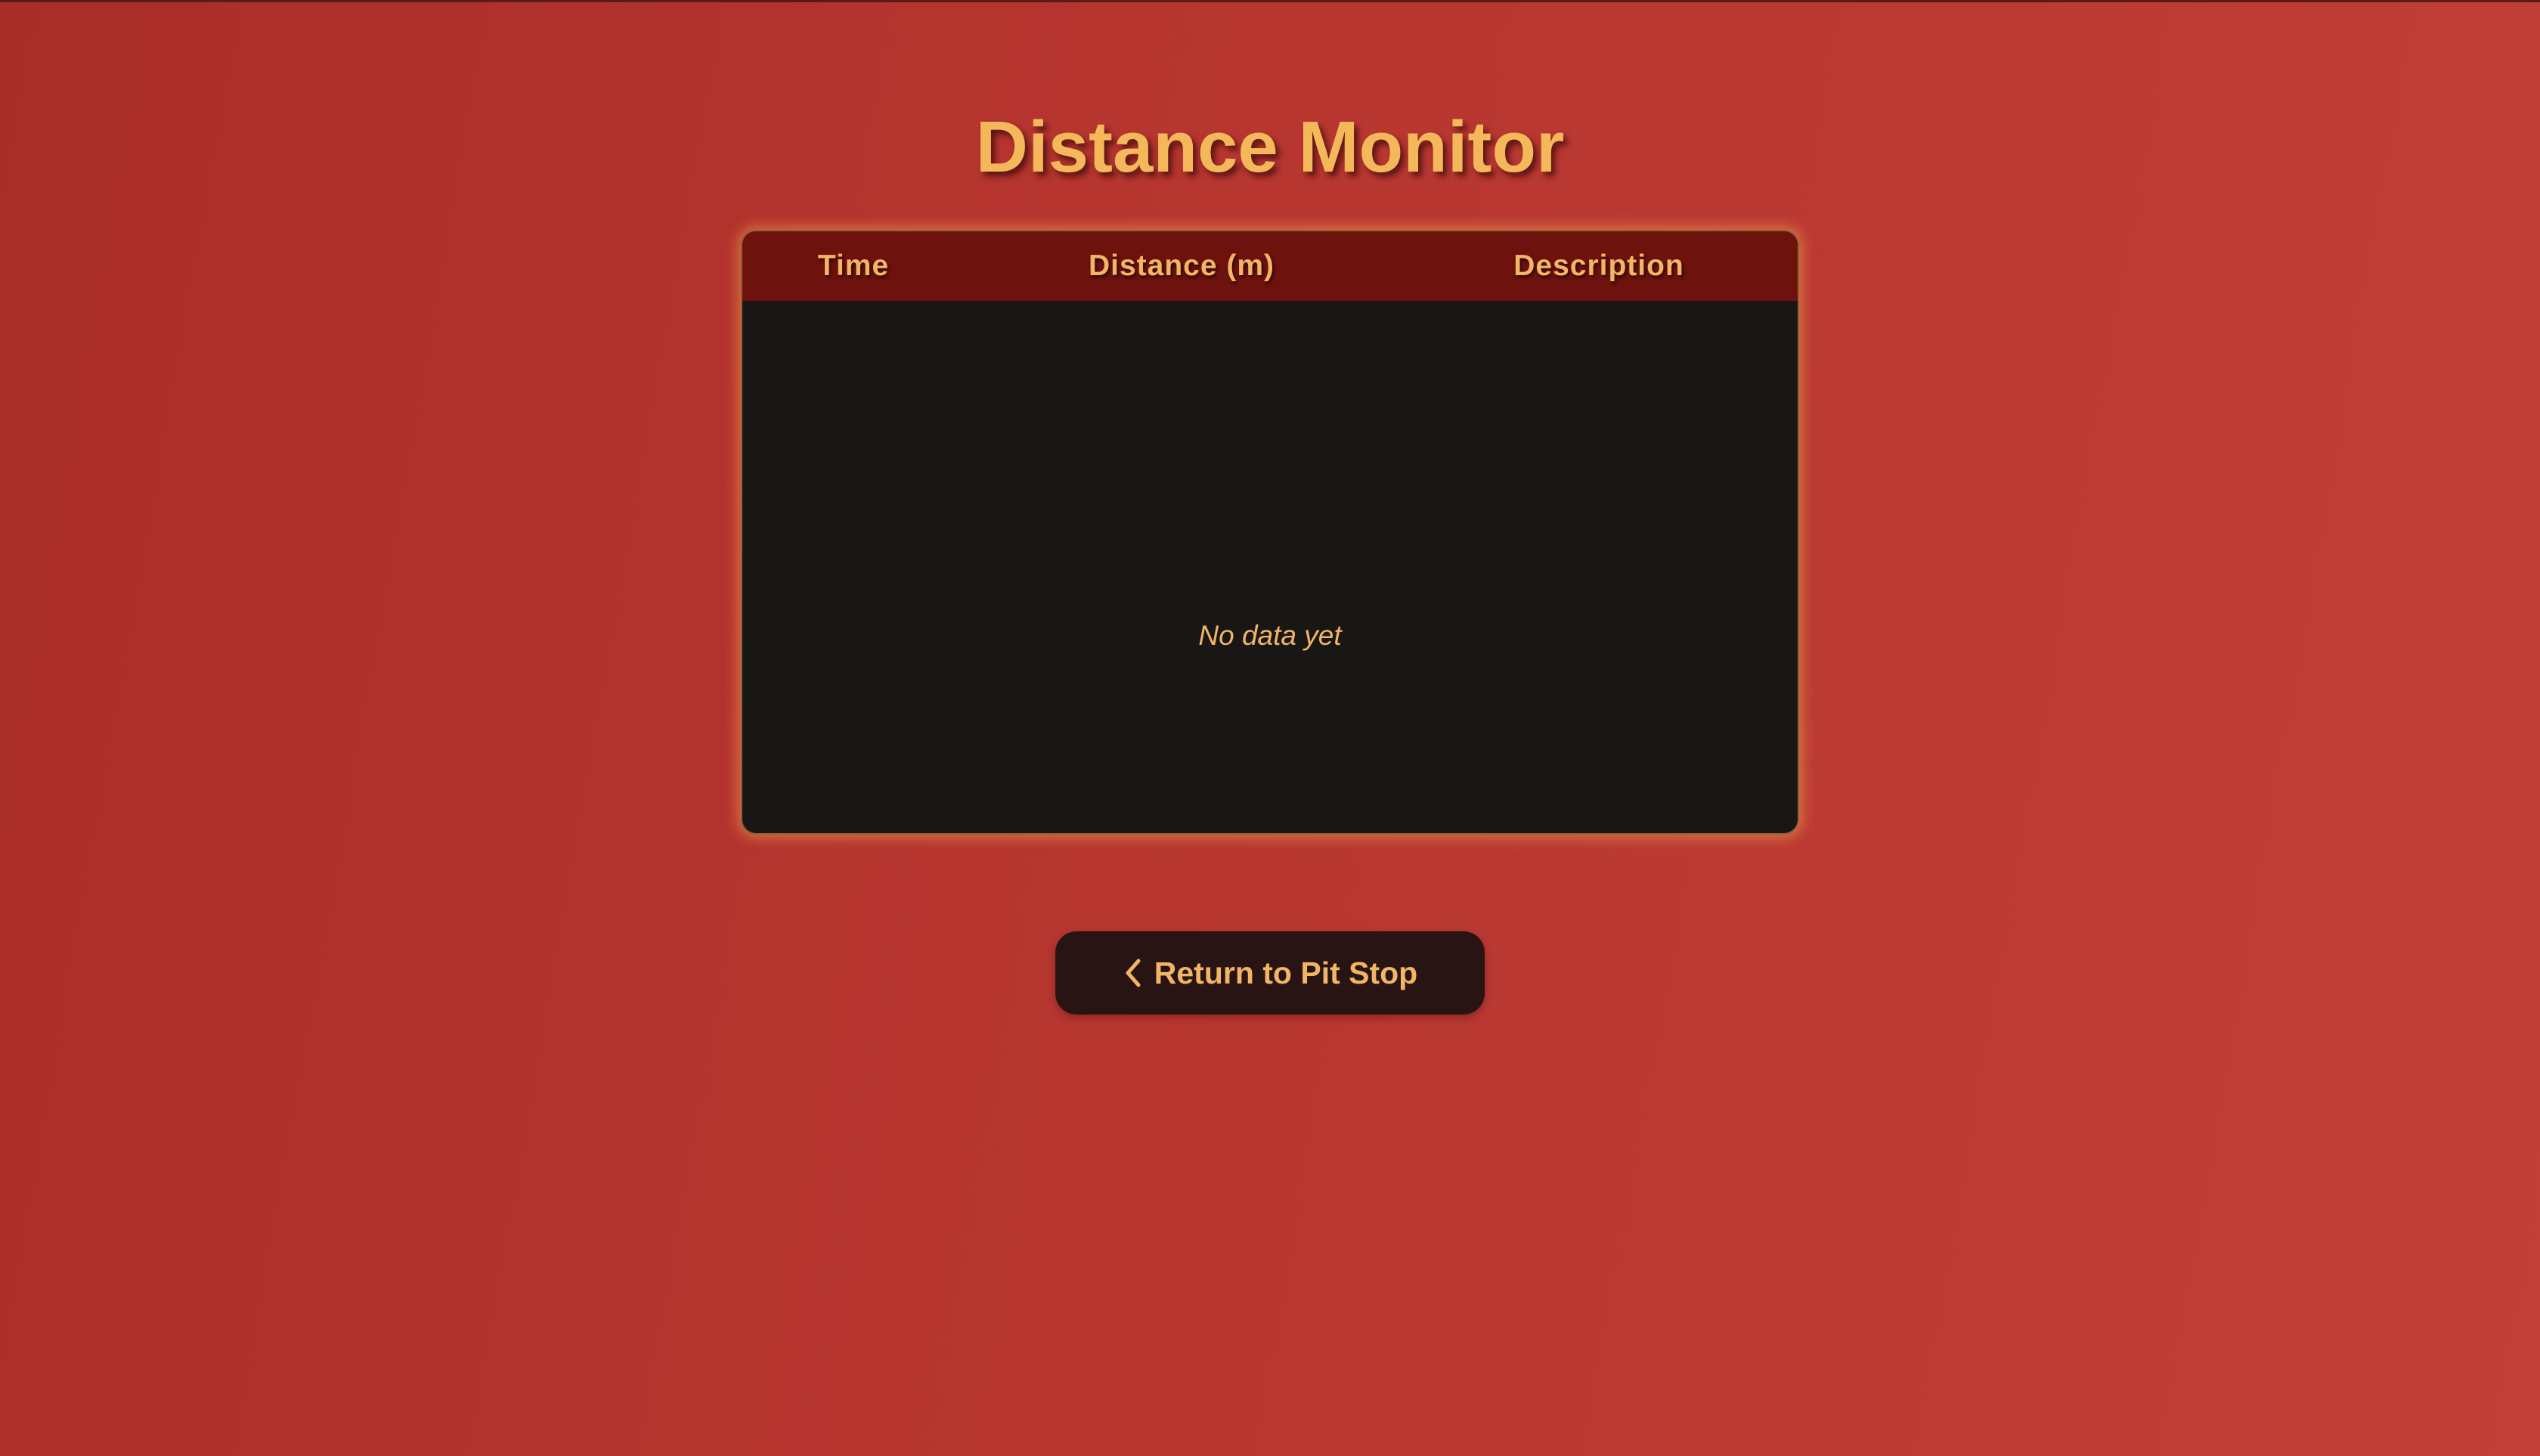 Image resolution: width=2540 pixels, height=1456 pixels. I want to click on column-header-time: Time, so click(853, 265).